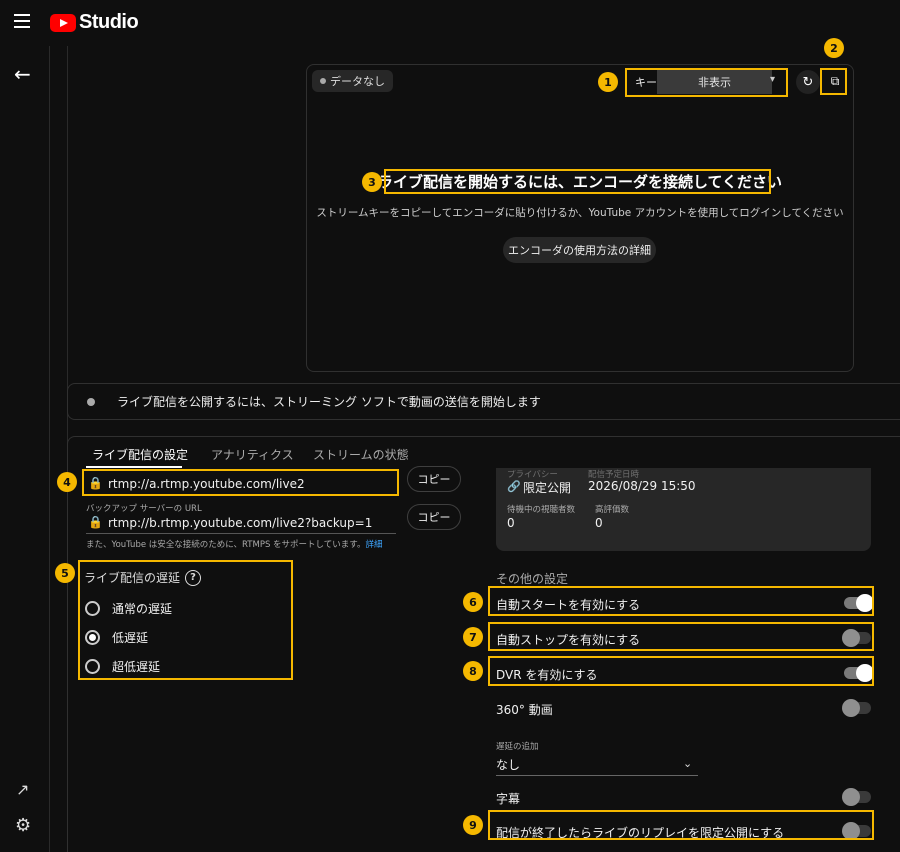 Image resolution: width=900 pixels, height=852 pixels. I want to click on studio-logo: Studio, so click(94, 22).